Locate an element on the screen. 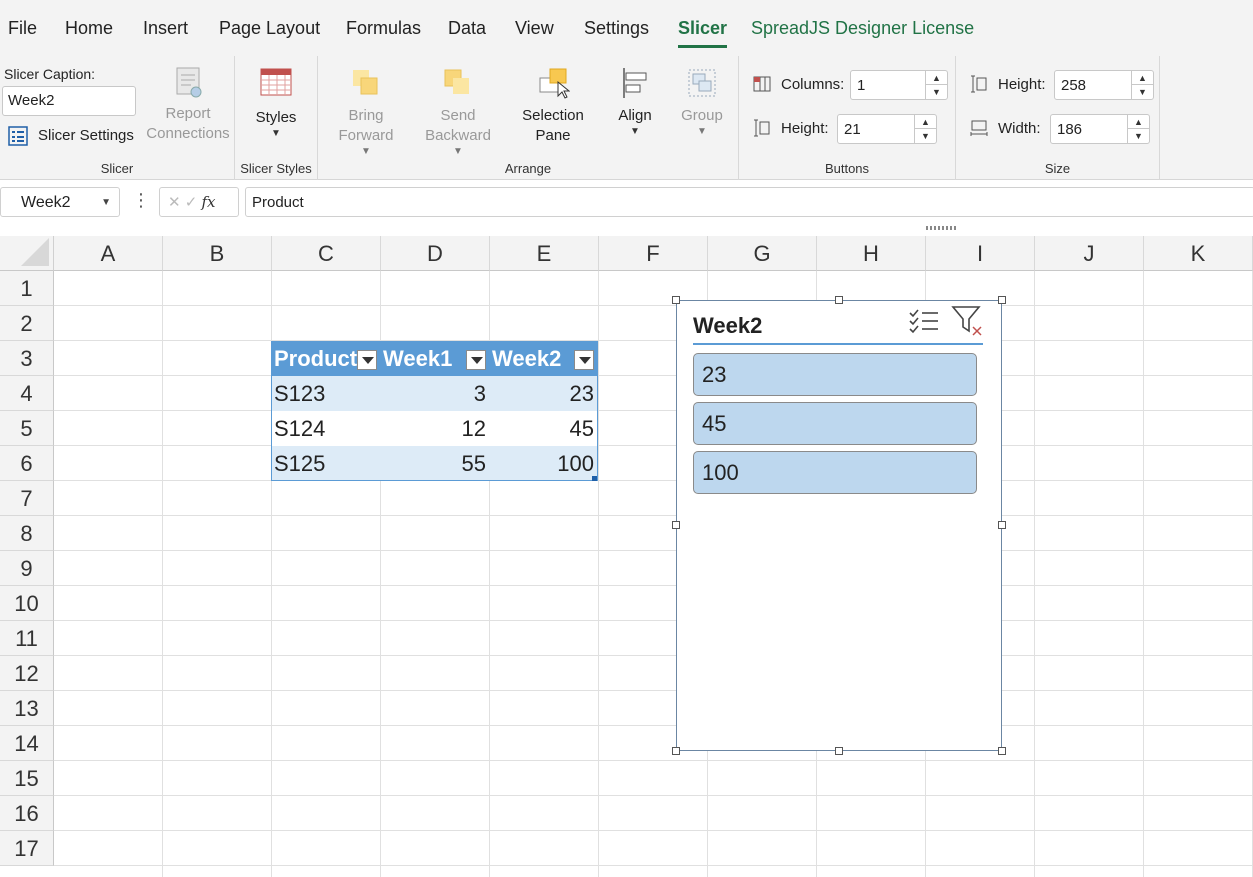  row-header: 11 is located at coordinates (27, 638).